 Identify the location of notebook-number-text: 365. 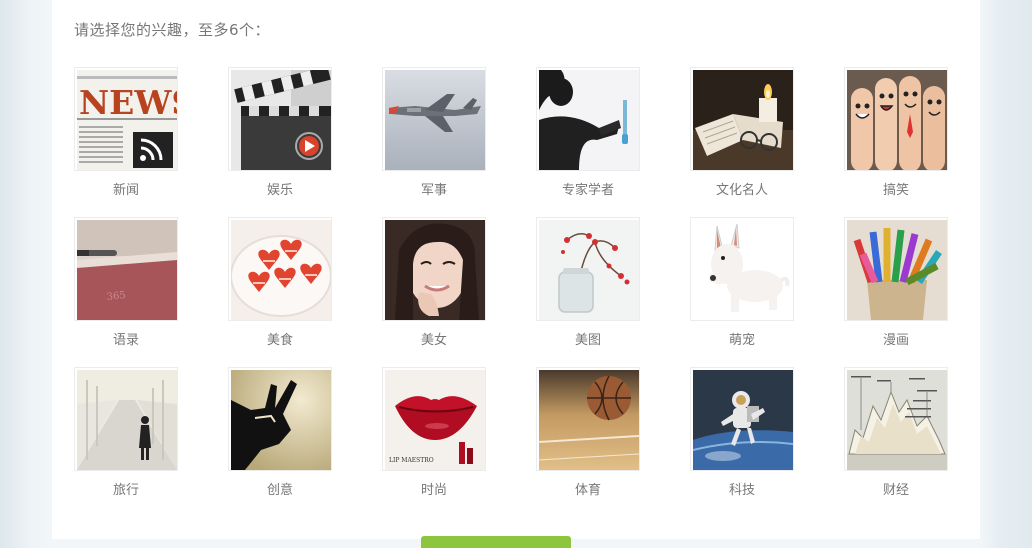
(116, 296).